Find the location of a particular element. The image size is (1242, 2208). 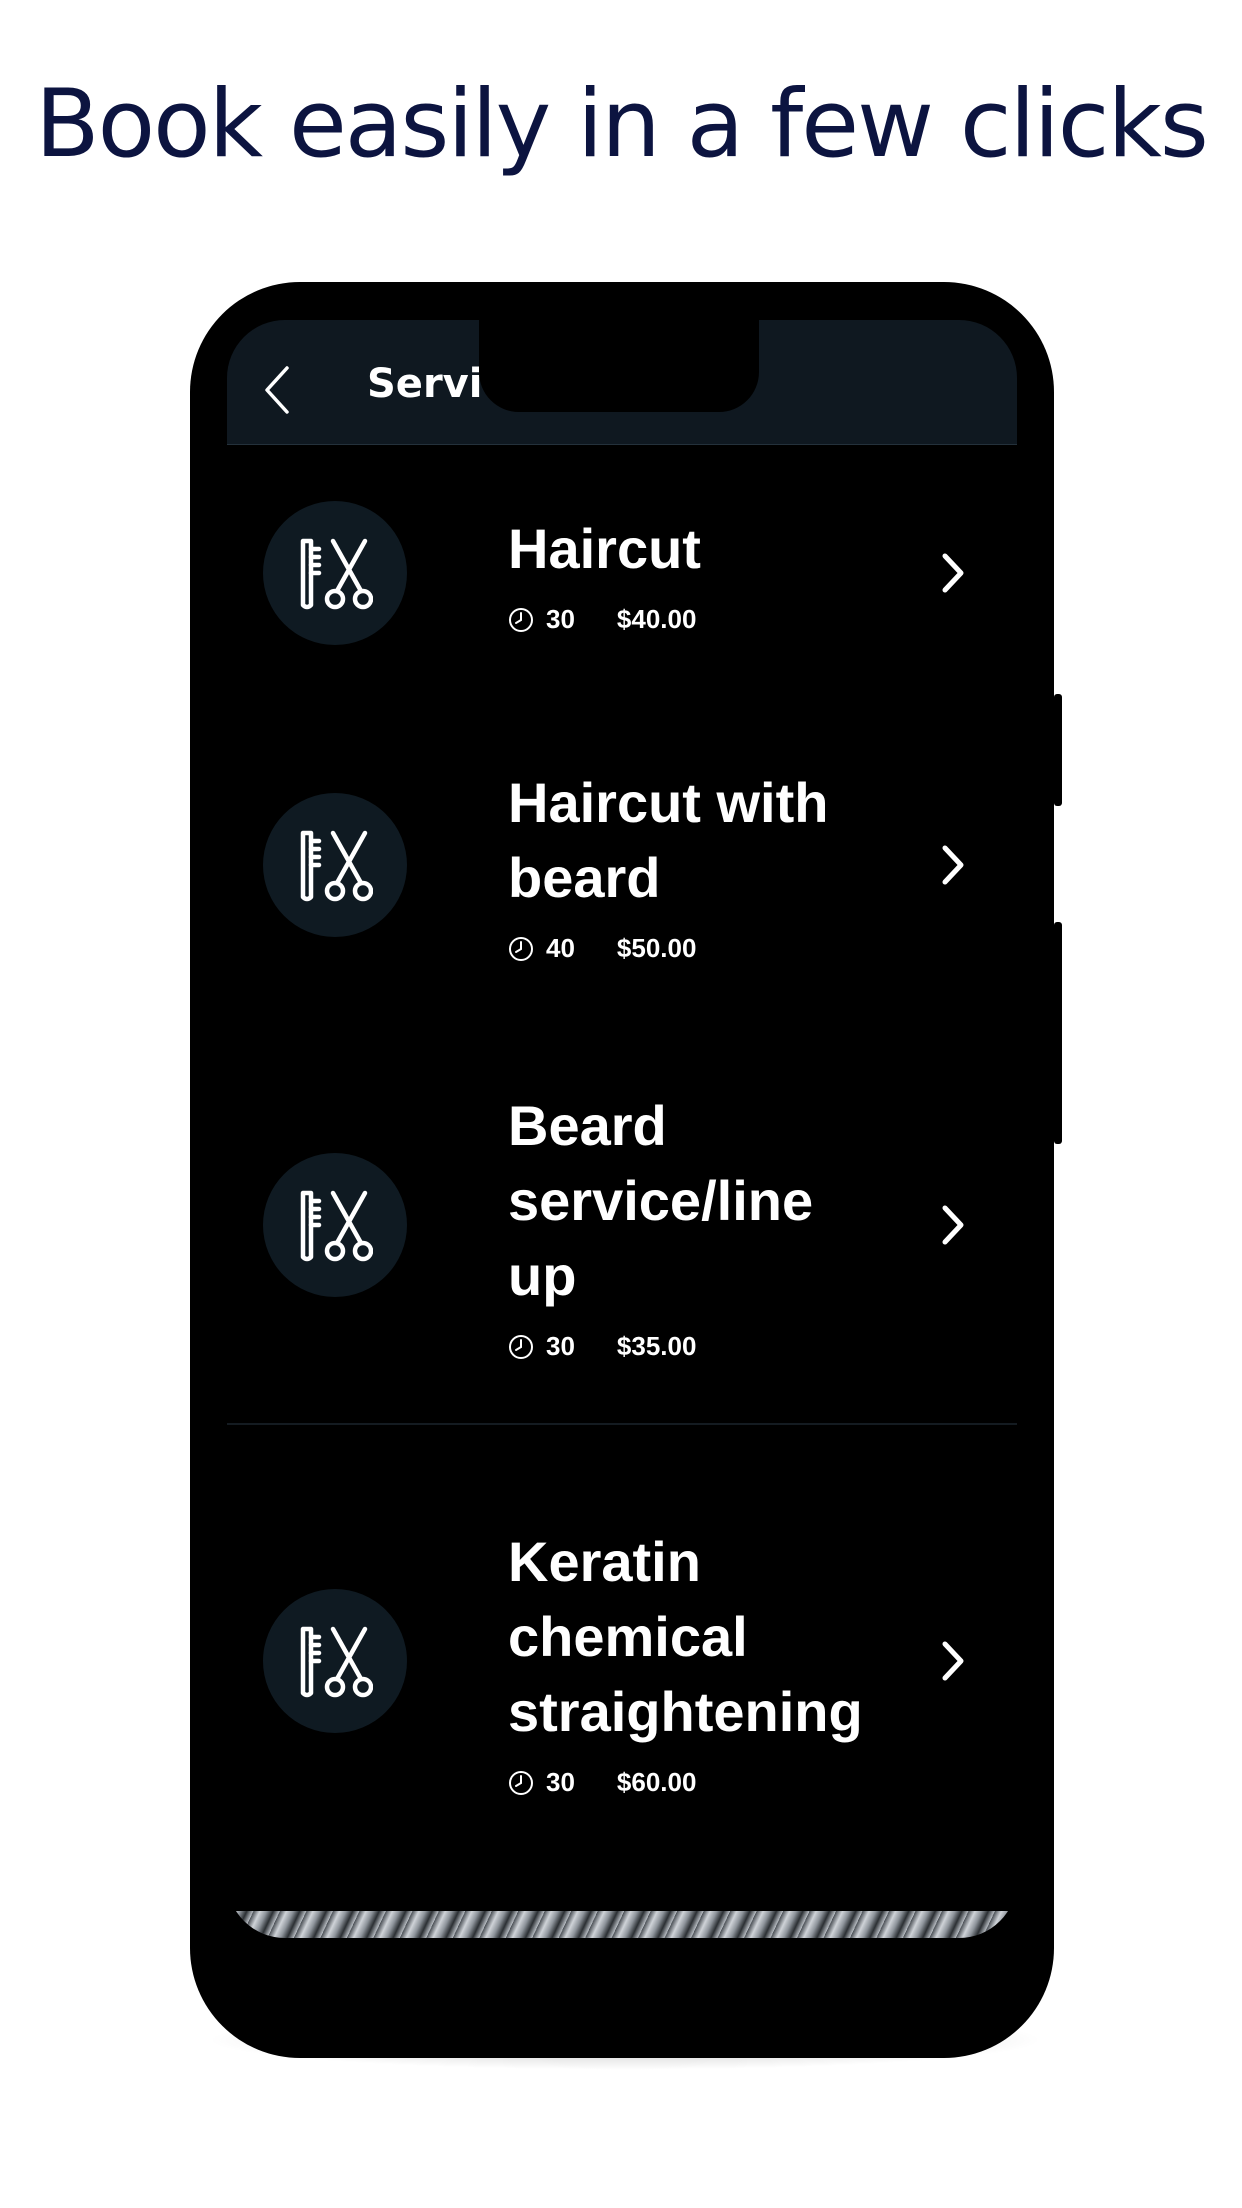

service-duration: 40 is located at coordinates (560, 948).